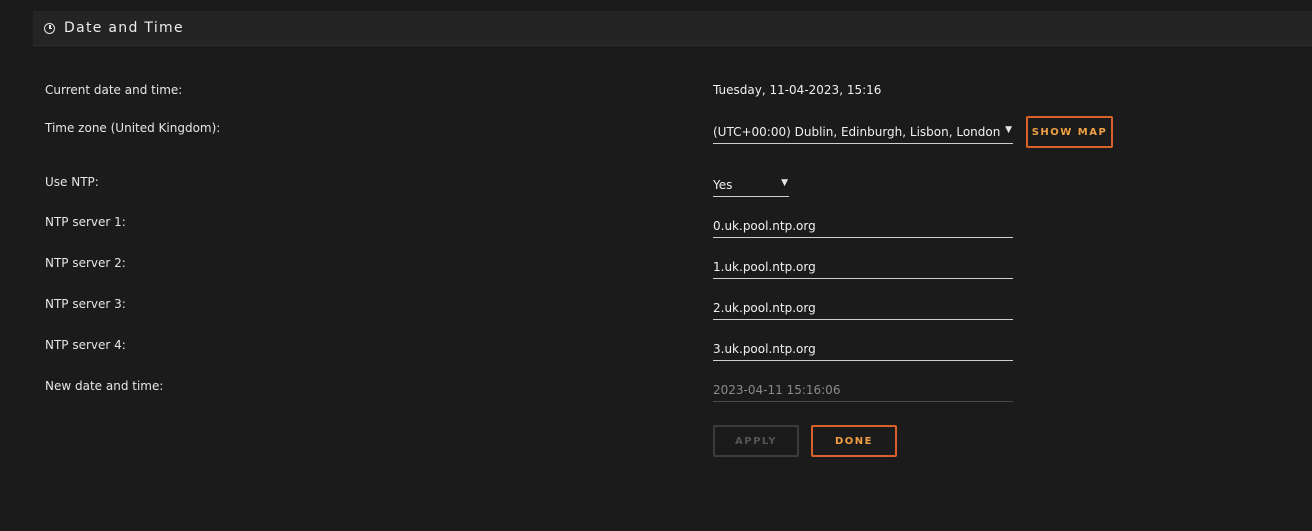 Image resolution: width=1312 pixels, height=531 pixels. Describe the element at coordinates (85, 222) in the screenshot. I see `ntp-server-1-label: NTP server 1:` at that location.